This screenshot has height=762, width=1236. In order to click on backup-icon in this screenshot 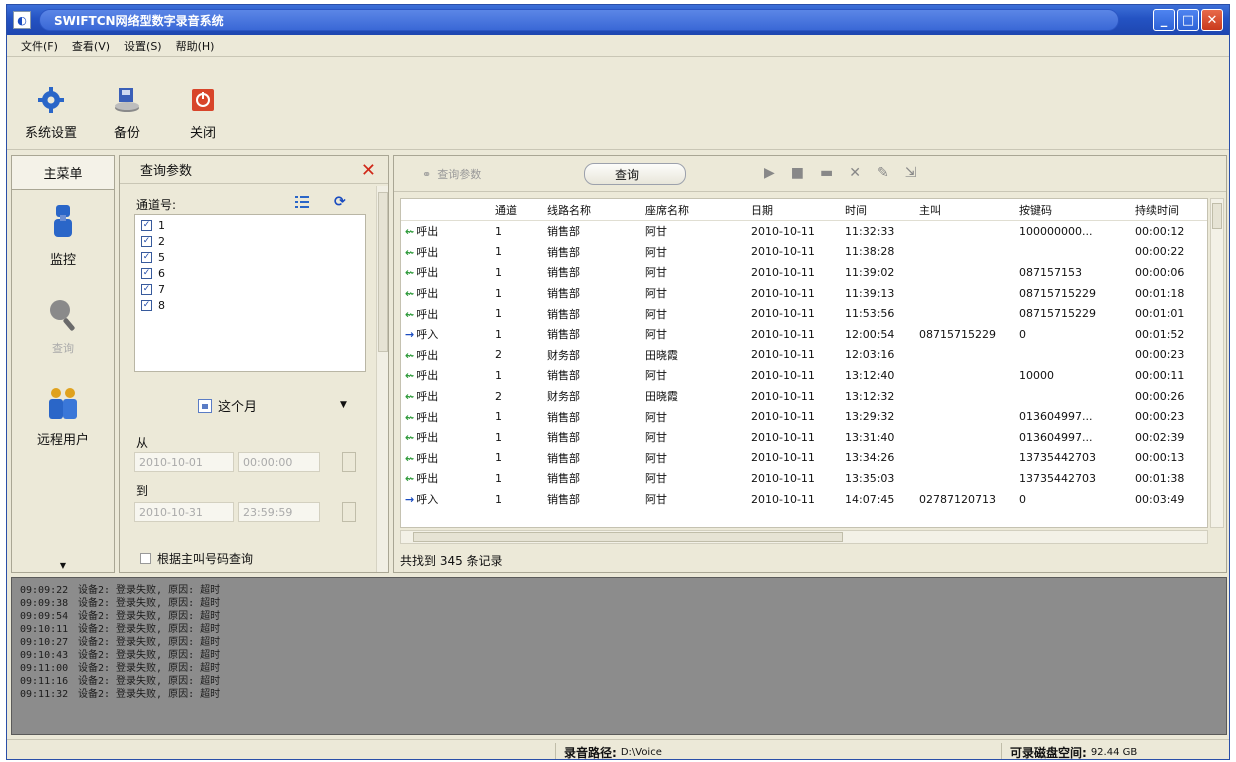, I will do `click(127, 100)`.